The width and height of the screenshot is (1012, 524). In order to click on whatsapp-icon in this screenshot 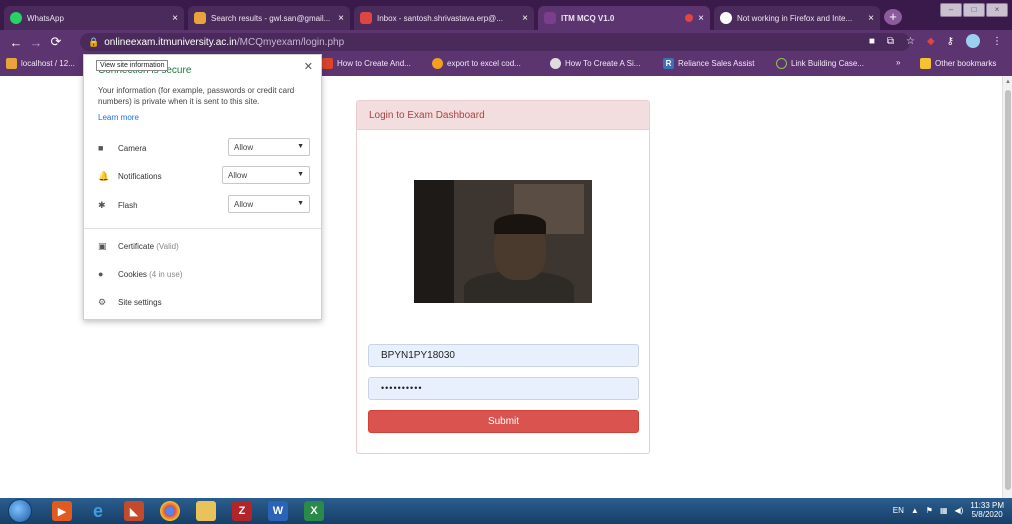, I will do `click(16, 18)`.